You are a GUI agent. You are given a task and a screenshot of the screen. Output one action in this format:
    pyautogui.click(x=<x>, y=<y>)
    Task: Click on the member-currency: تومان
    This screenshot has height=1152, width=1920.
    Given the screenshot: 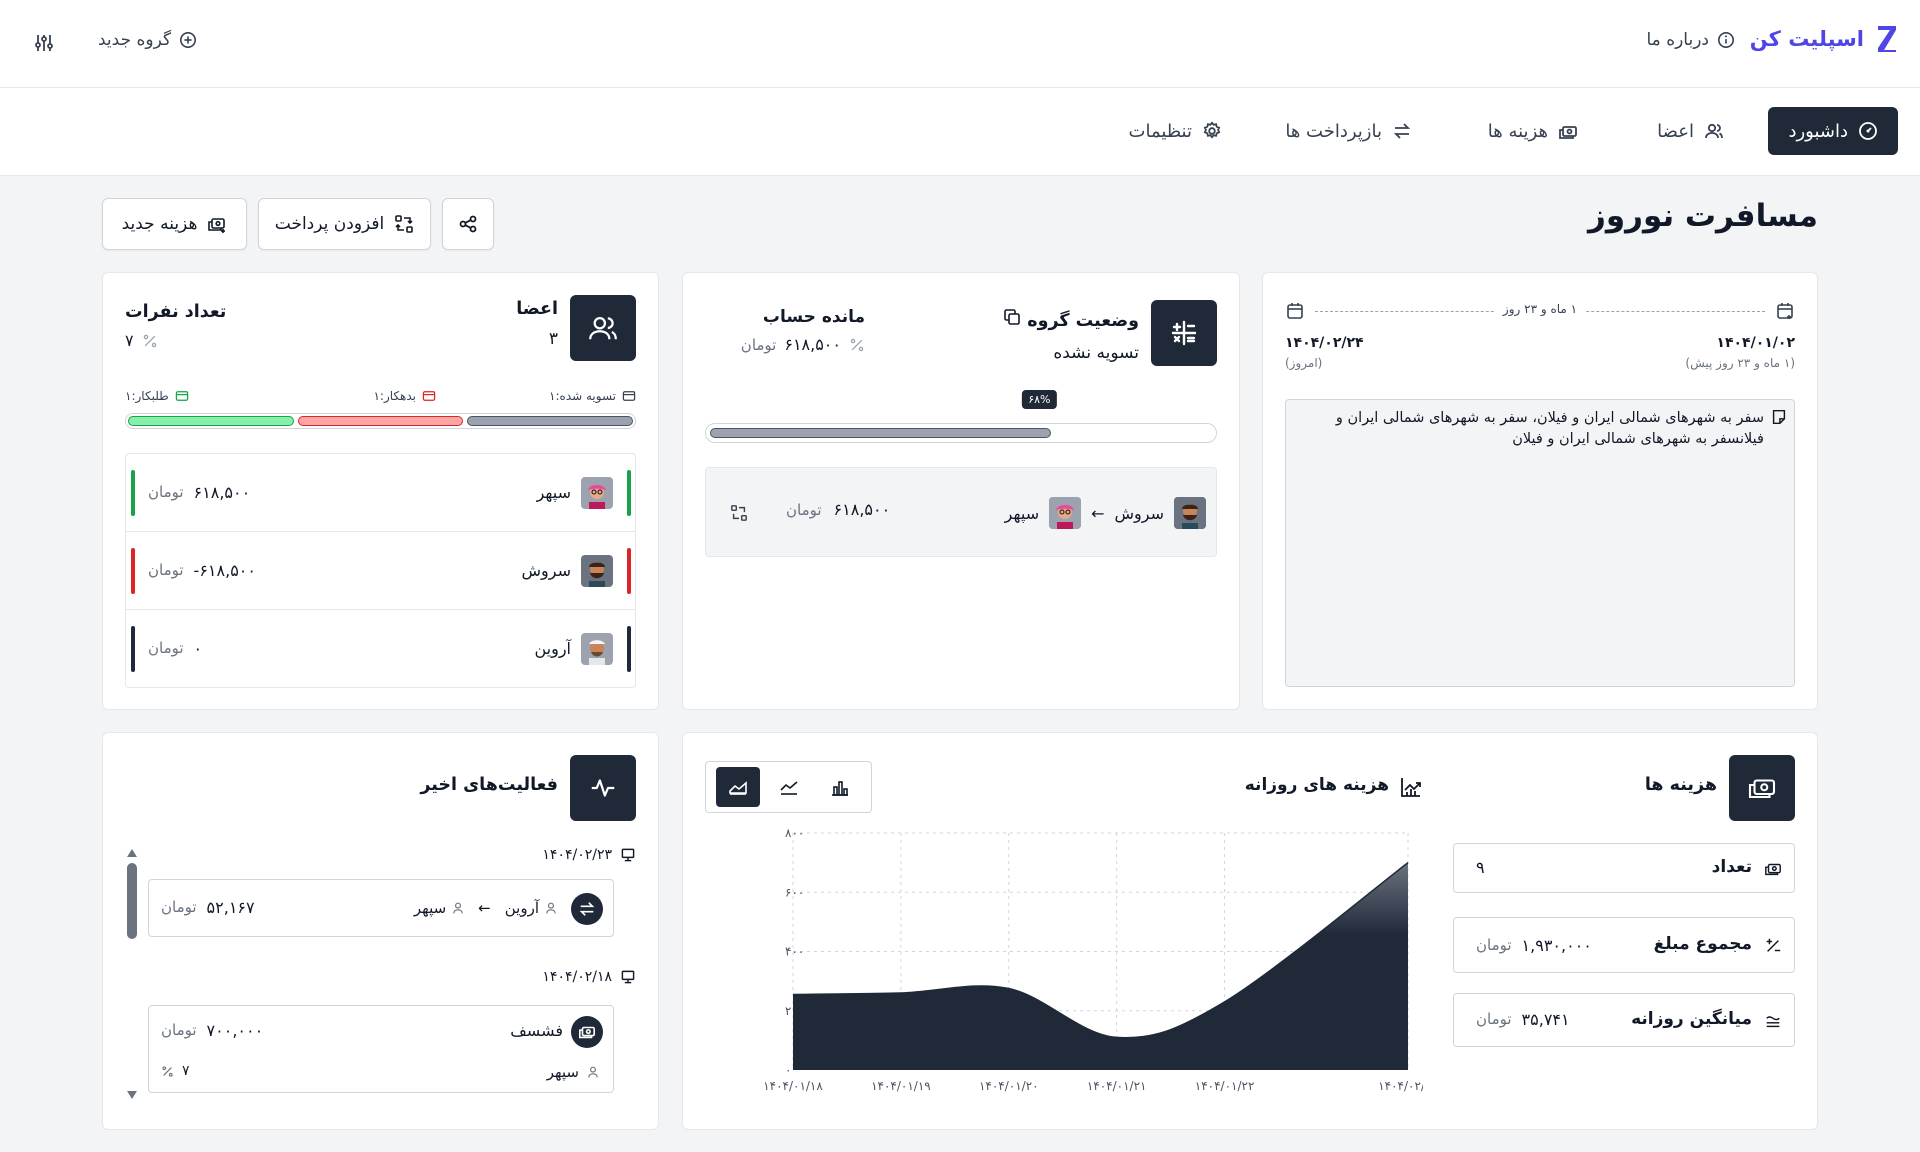 What is the action you would take?
    pyautogui.click(x=166, y=492)
    